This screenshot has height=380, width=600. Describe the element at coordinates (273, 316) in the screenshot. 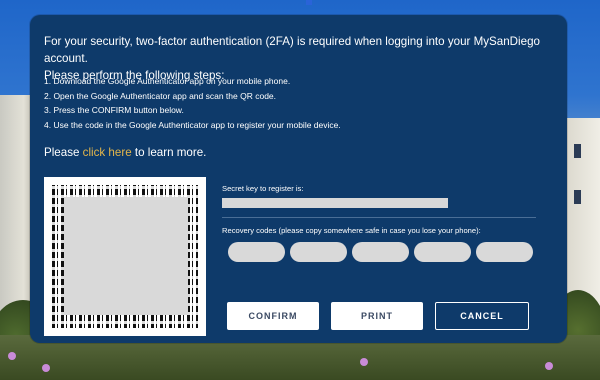

I see `confirm-button: CONFIRM` at that location.